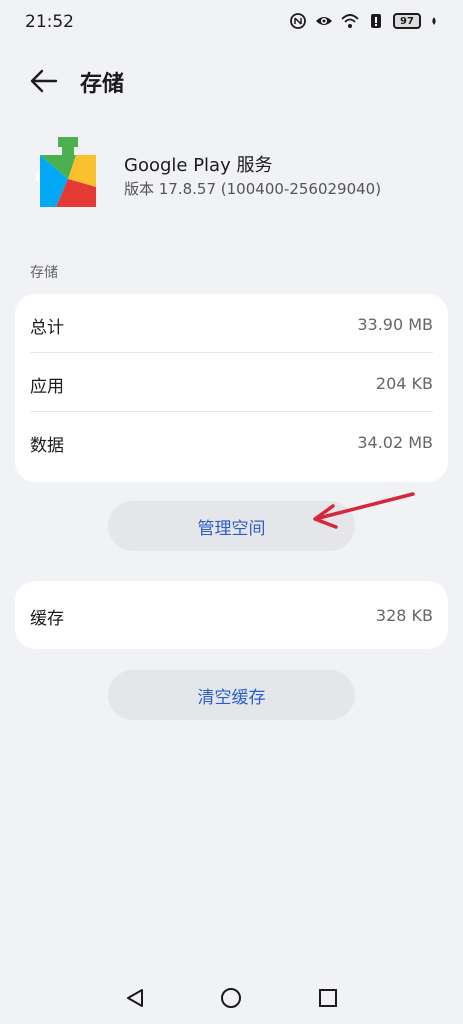 This screenshot has height=1024, width=463. What do you see at coordinates (434, 21) in the screenshot?
I see `leaf-icon` at bounding box center [434, 21].